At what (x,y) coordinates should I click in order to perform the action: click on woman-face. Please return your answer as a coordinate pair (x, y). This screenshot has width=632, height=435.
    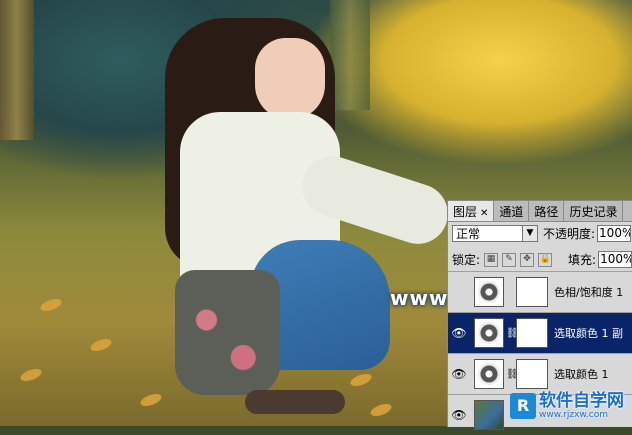
    Looking at the image, I should click on (290, 79).